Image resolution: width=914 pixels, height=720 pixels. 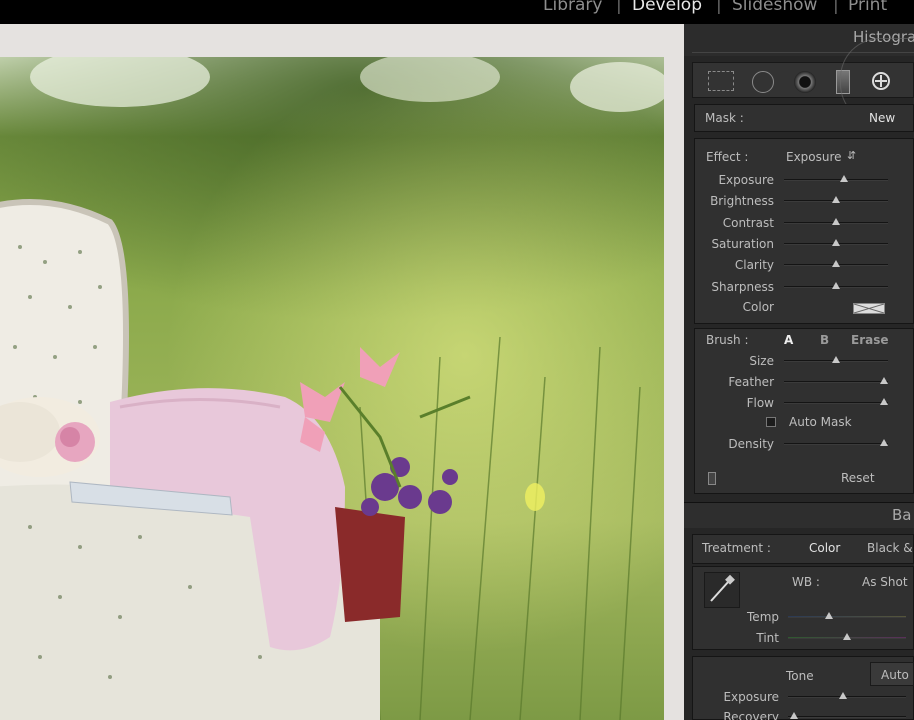 I want to click on treatment-bw-option: Black &, so click(x=890, y=548).